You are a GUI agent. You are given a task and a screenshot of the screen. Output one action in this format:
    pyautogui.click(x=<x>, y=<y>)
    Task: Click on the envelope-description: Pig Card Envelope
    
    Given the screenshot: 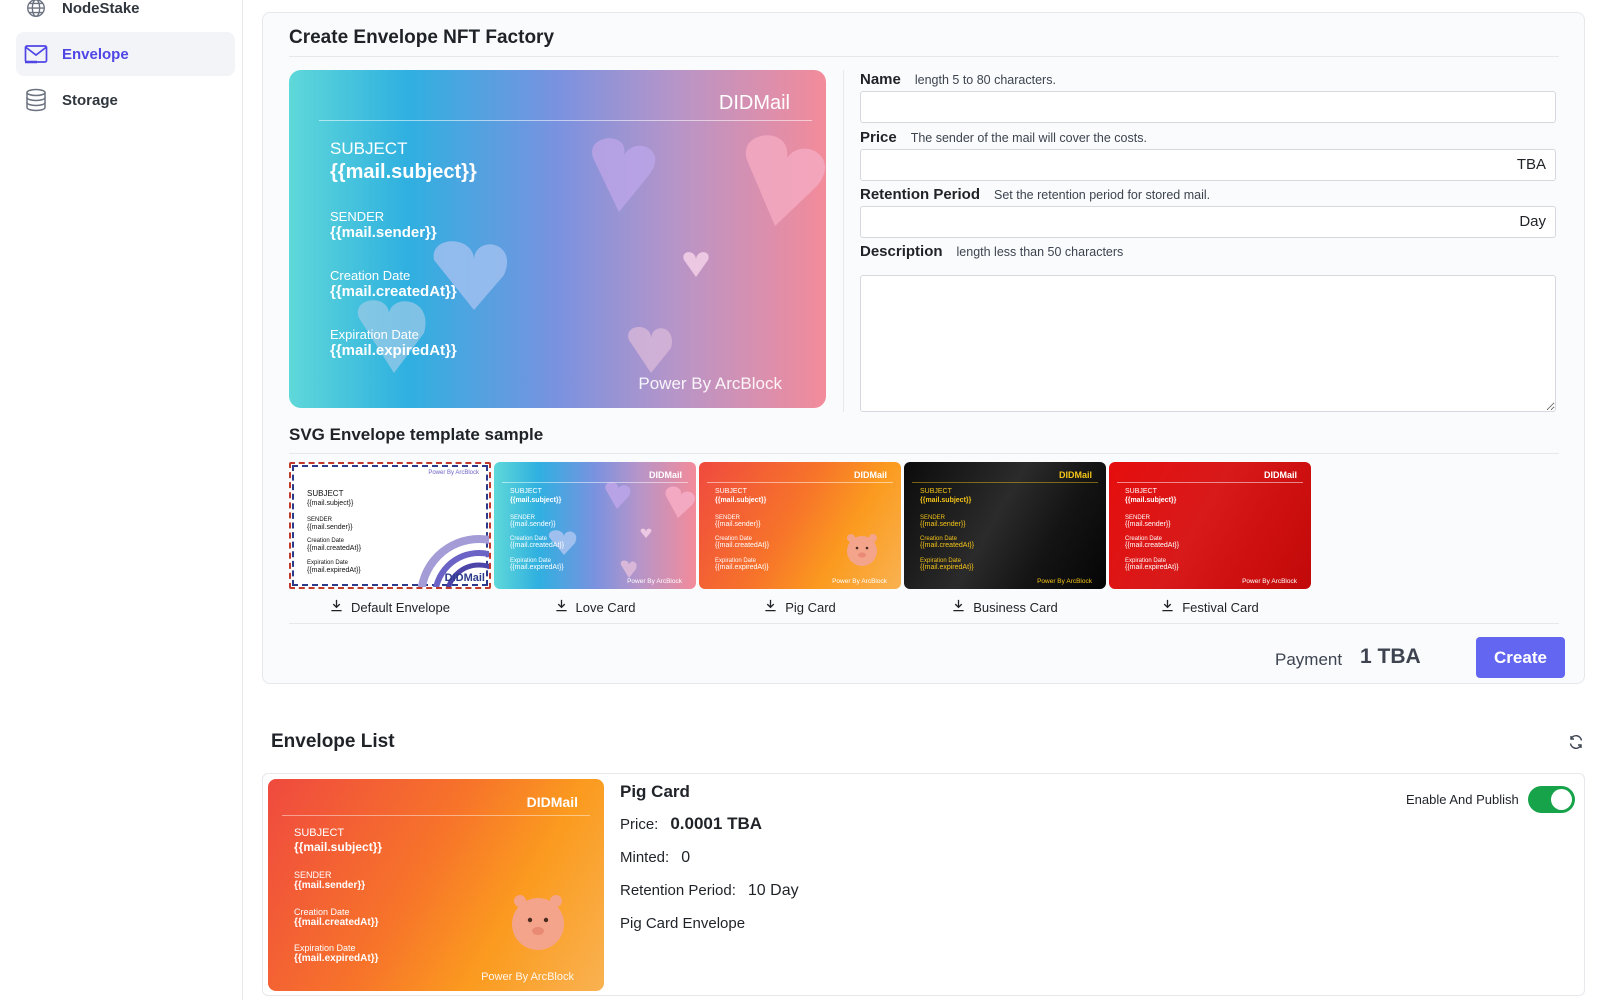 What is the action you would take?
    pyautogui.click(x=683, y=923)
    